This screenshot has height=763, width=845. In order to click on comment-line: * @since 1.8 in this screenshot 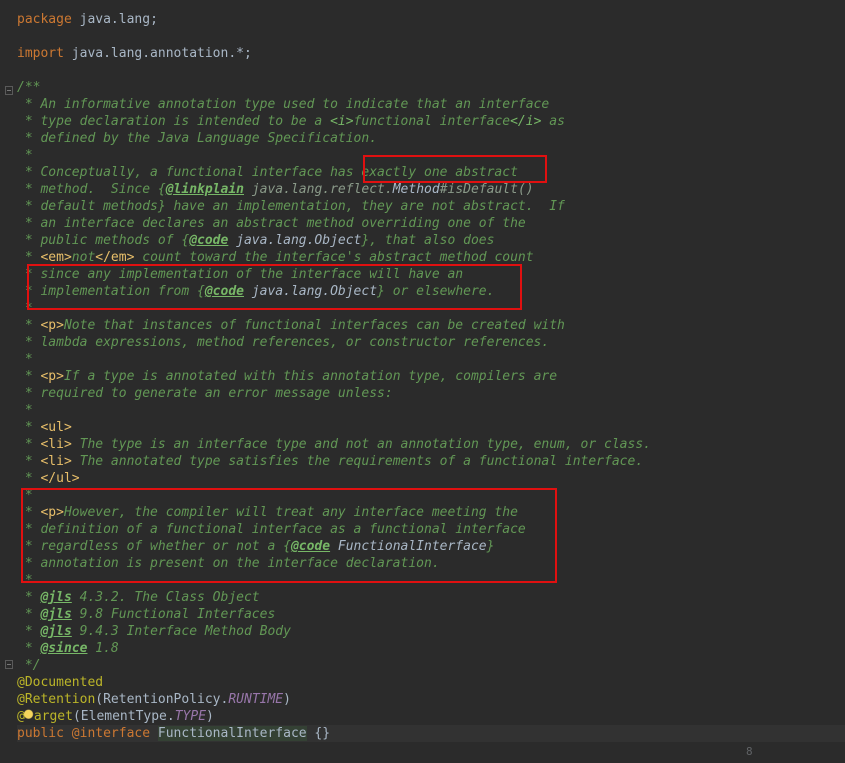, I will do `click(68, 648)`.